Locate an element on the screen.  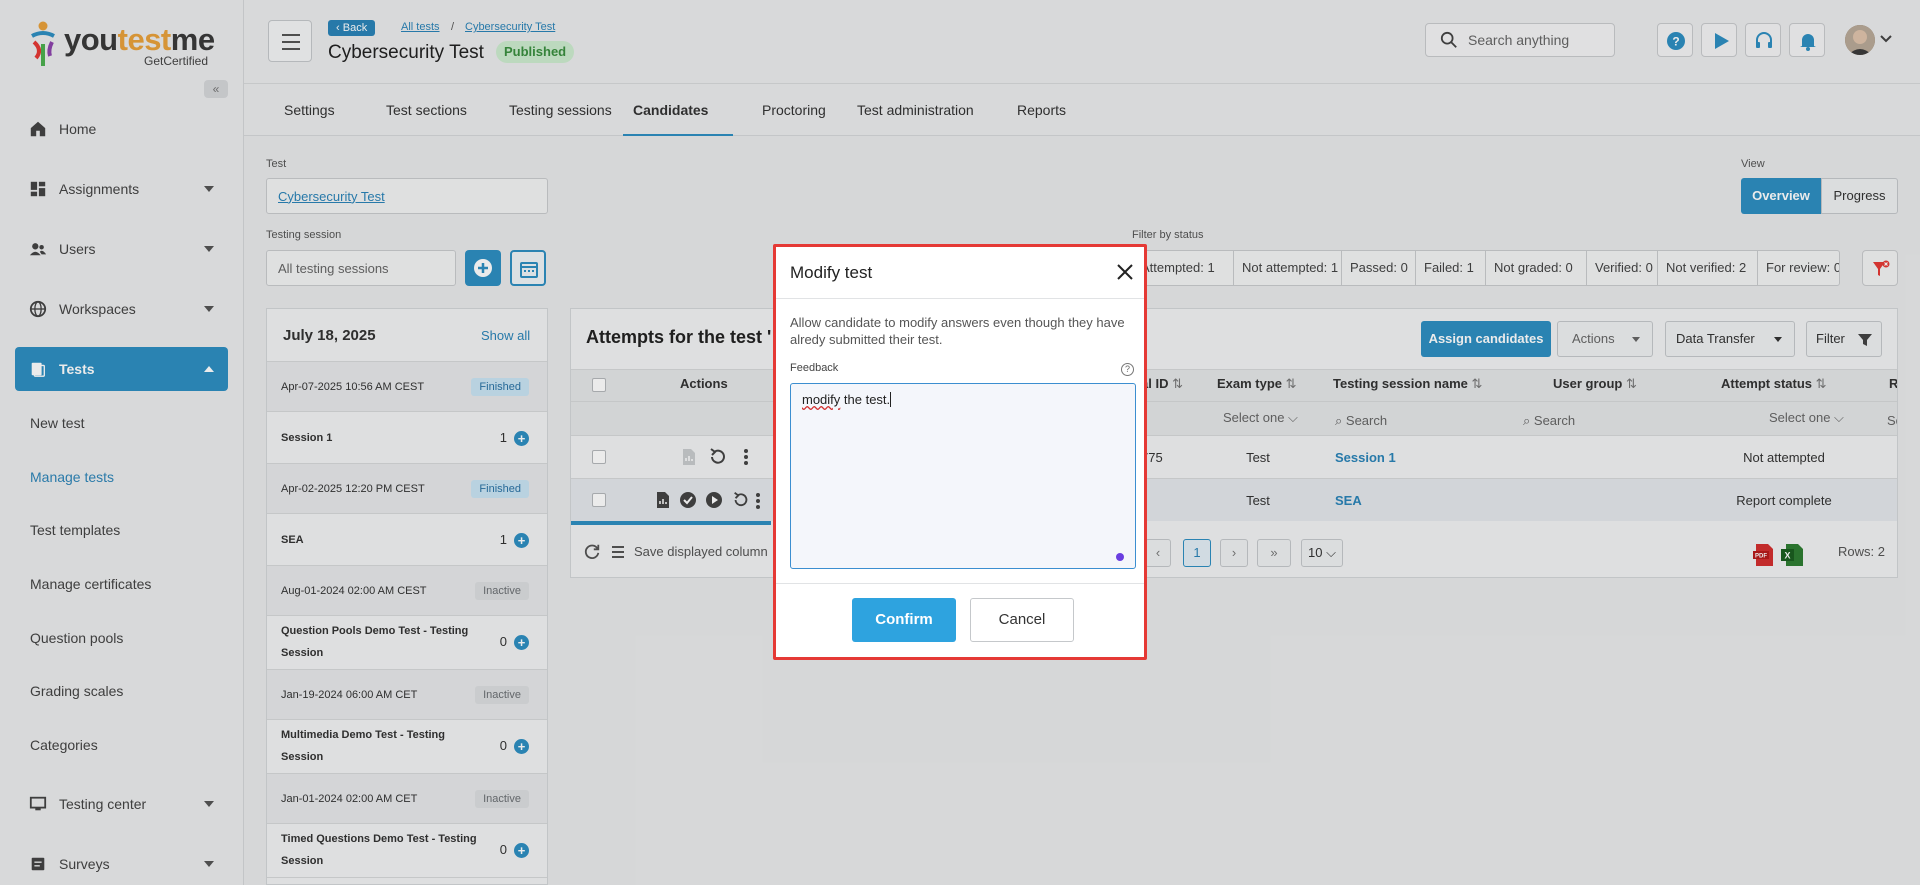
help-icon: ? is located at coordinates (1127, 369).